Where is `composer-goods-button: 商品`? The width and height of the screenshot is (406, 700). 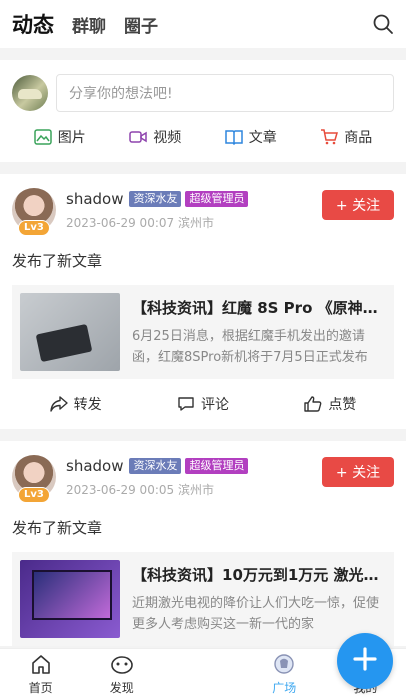 composer-goods-button: 商品 is located at coordinates (347, 137).